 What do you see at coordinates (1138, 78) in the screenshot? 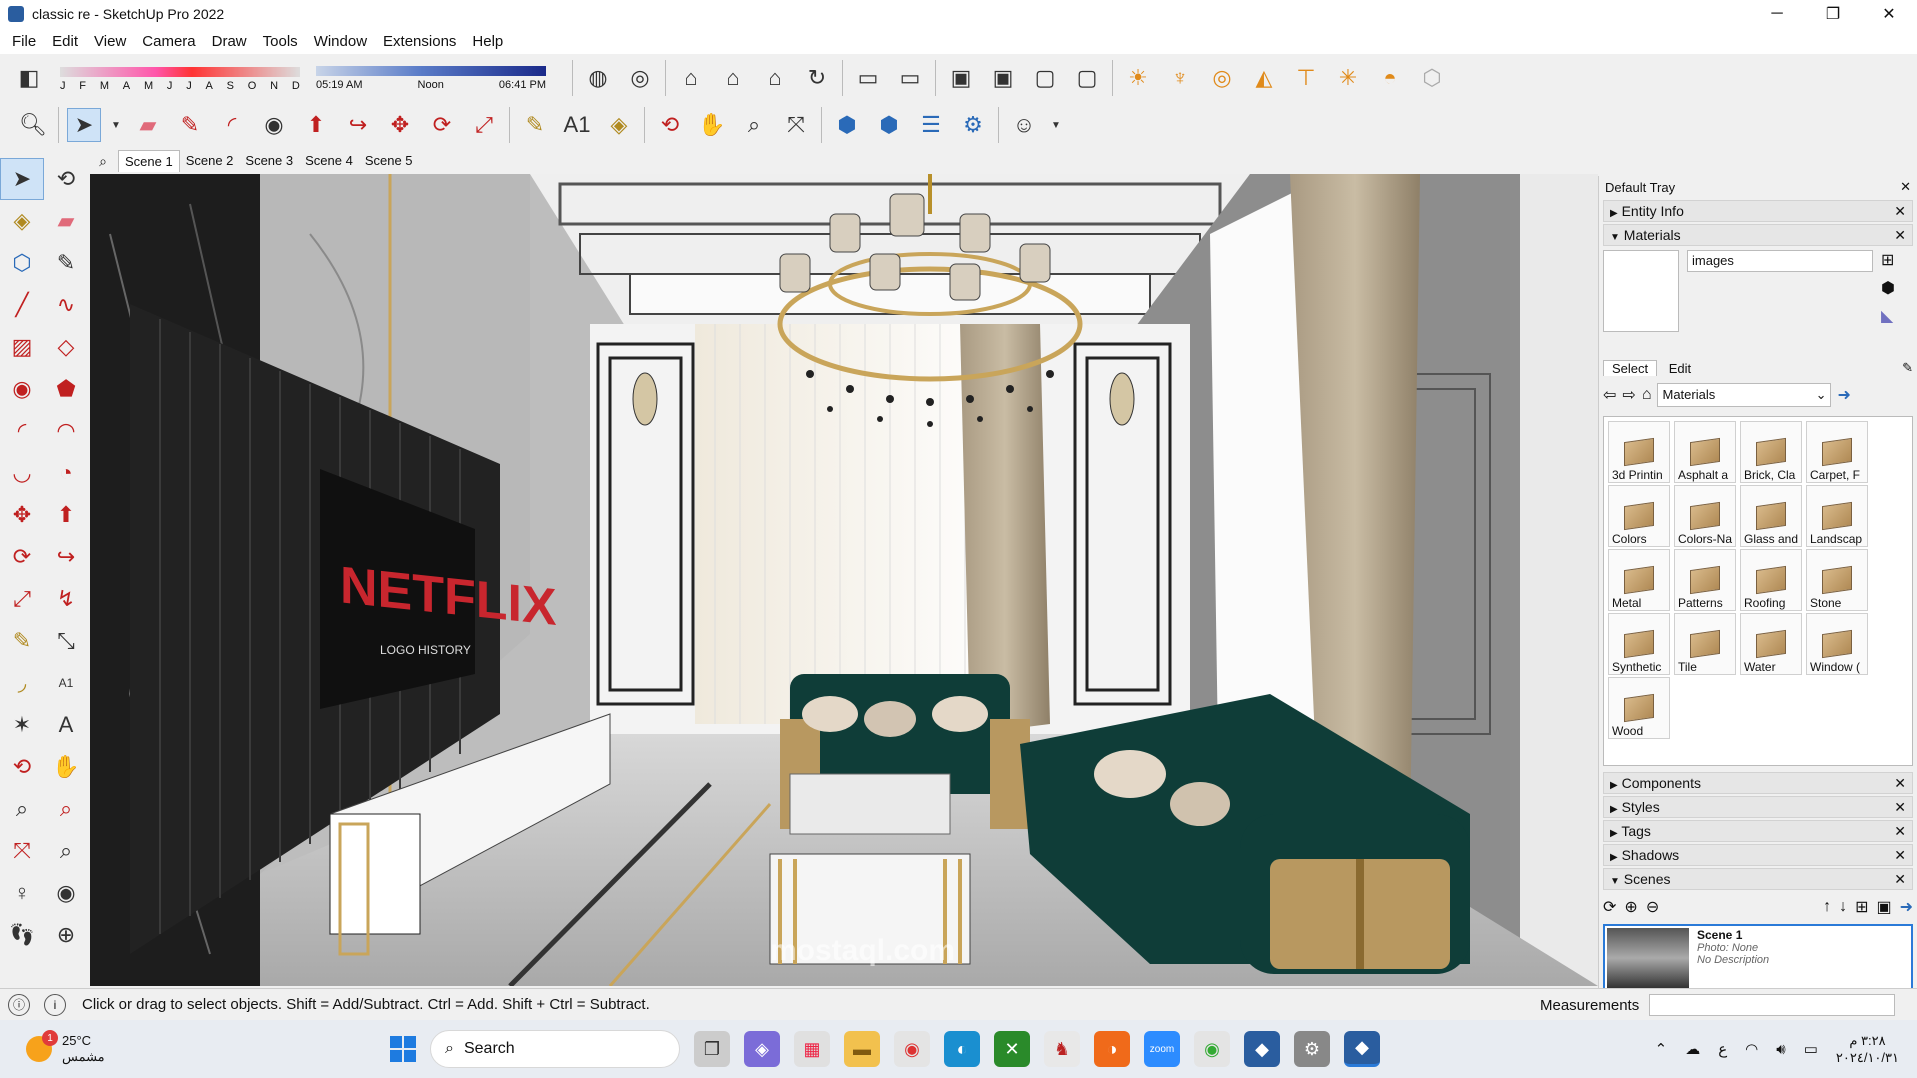
I see `sun-settings-icon: ☀` at bounding box center [1138, 78].